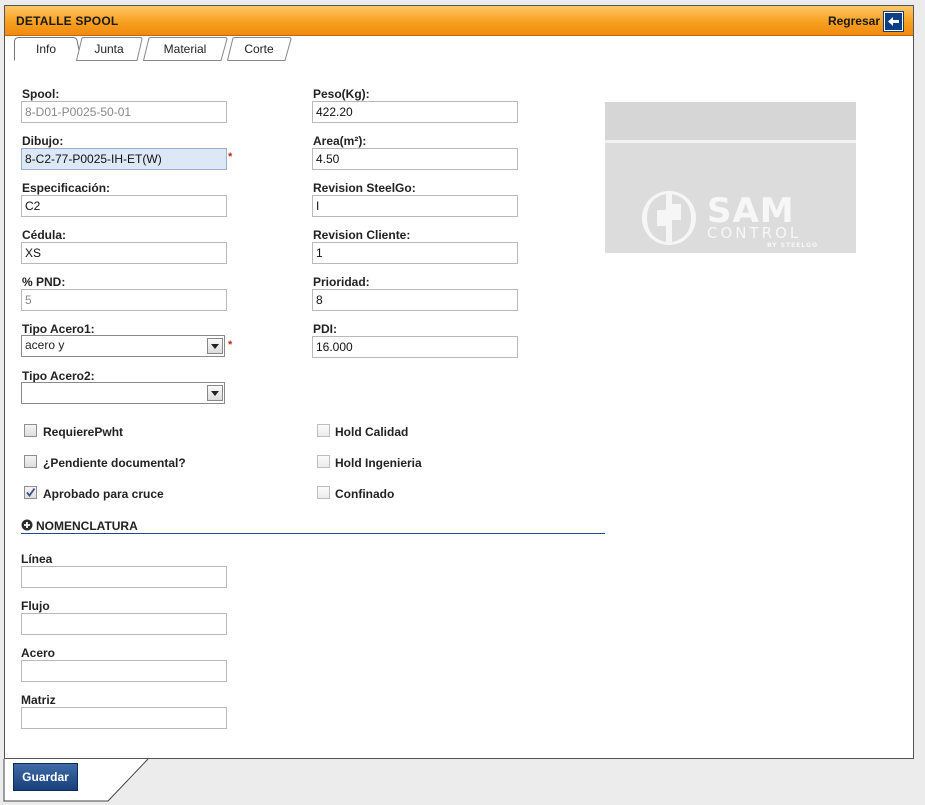 Image resolution: width=925 pixels, height=805 pixels. Describe the element at coordinates (751, 211) in the screenshot. I see `logo-text-main: SAM` at that location.